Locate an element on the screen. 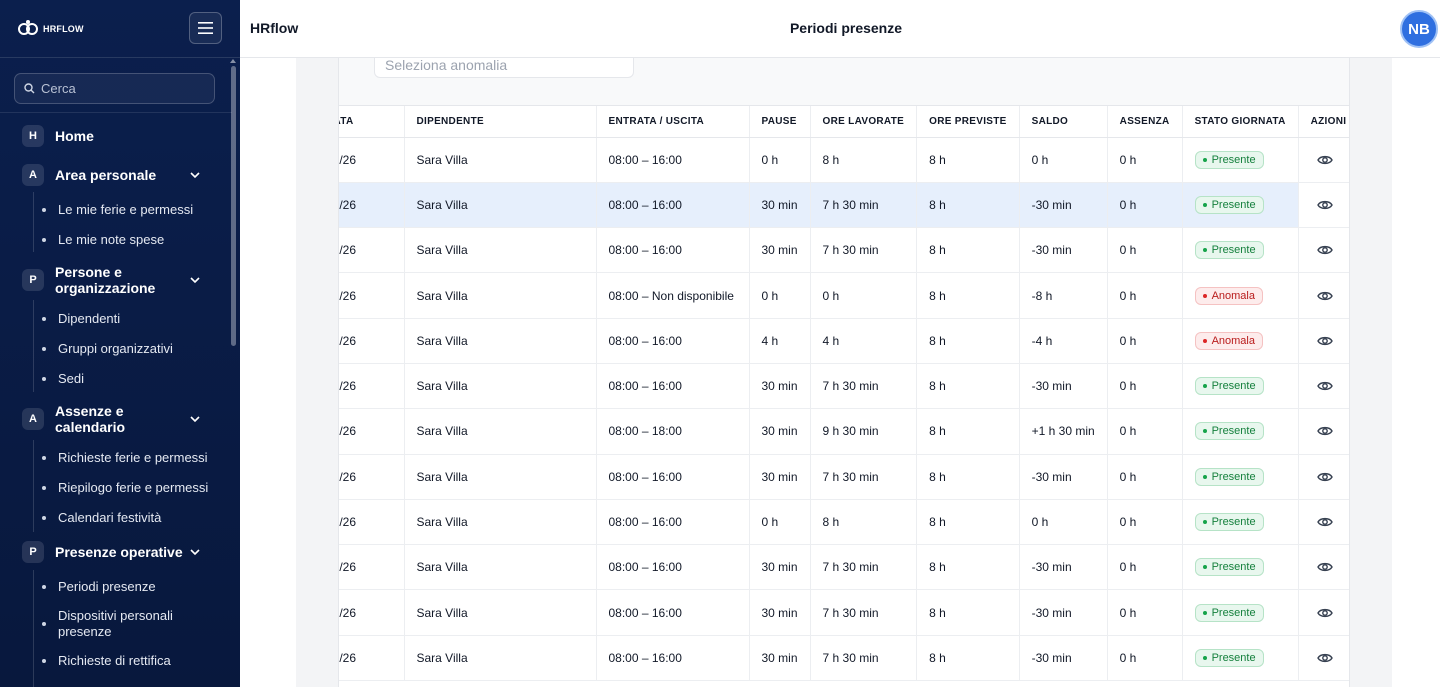  column-header: DIPENDENTE is located at coordinates (500, 122).